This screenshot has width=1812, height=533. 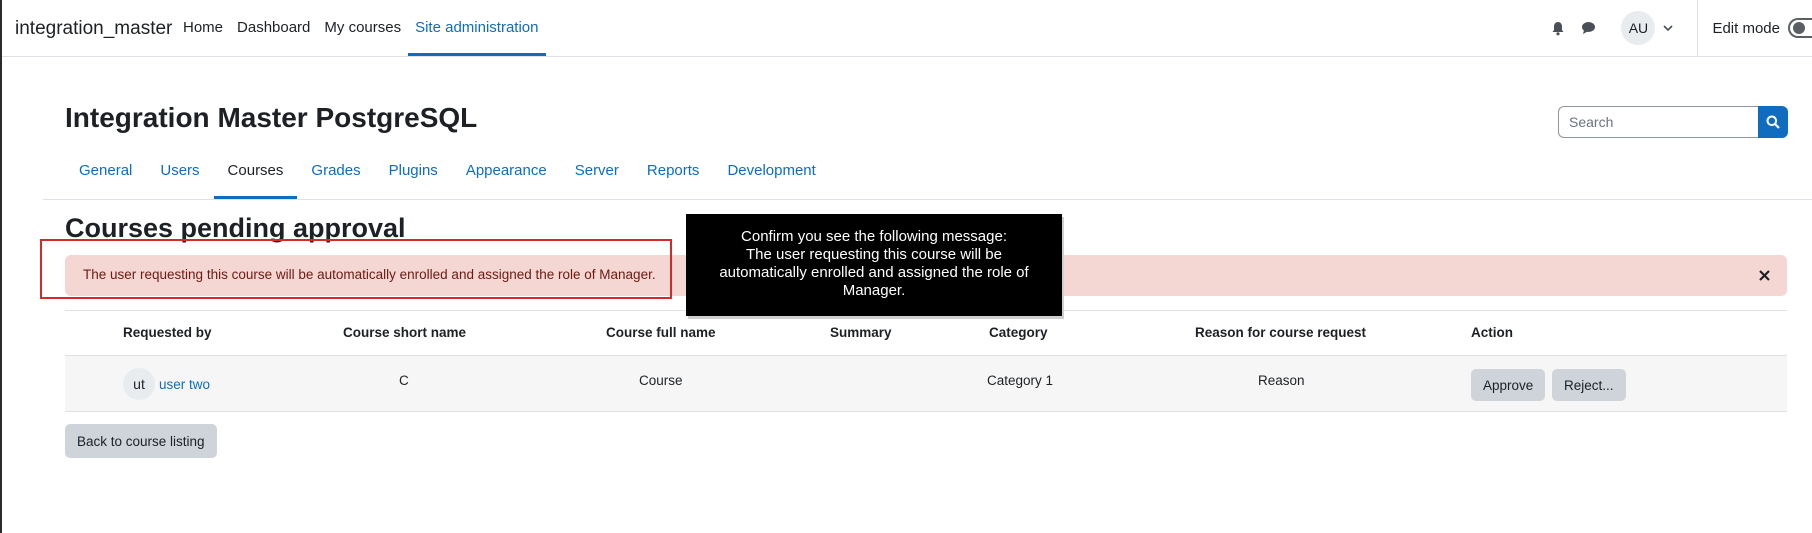 I want to click on close-icon, so click(x=1764, y=275).